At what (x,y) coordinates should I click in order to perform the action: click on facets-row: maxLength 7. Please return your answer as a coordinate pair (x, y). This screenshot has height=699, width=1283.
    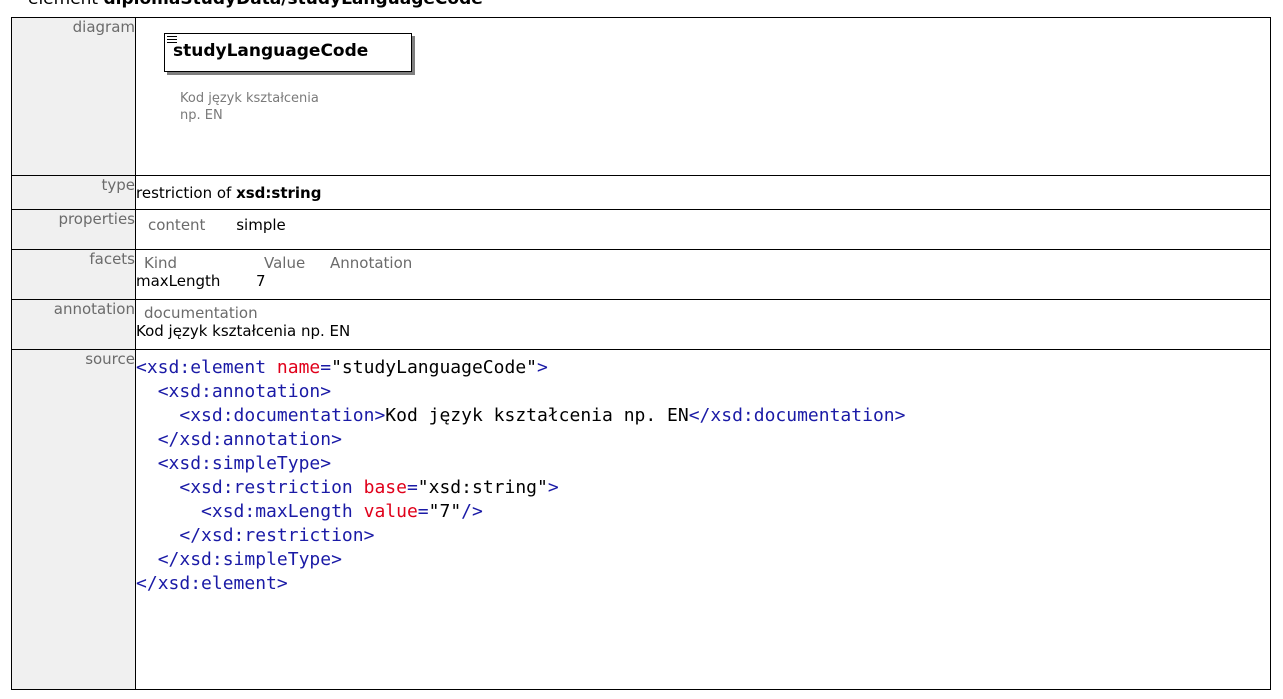
    Looking at the image, I should click on (703, 281).